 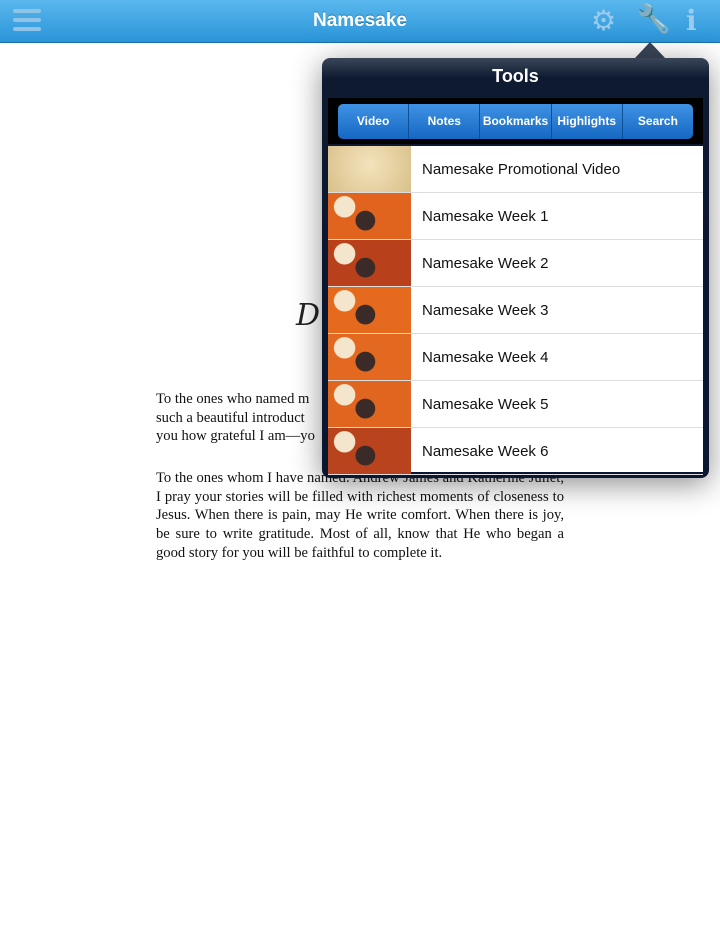 I want to click on video-title: Namesake Promotional Video, so click(x=521, y=169).